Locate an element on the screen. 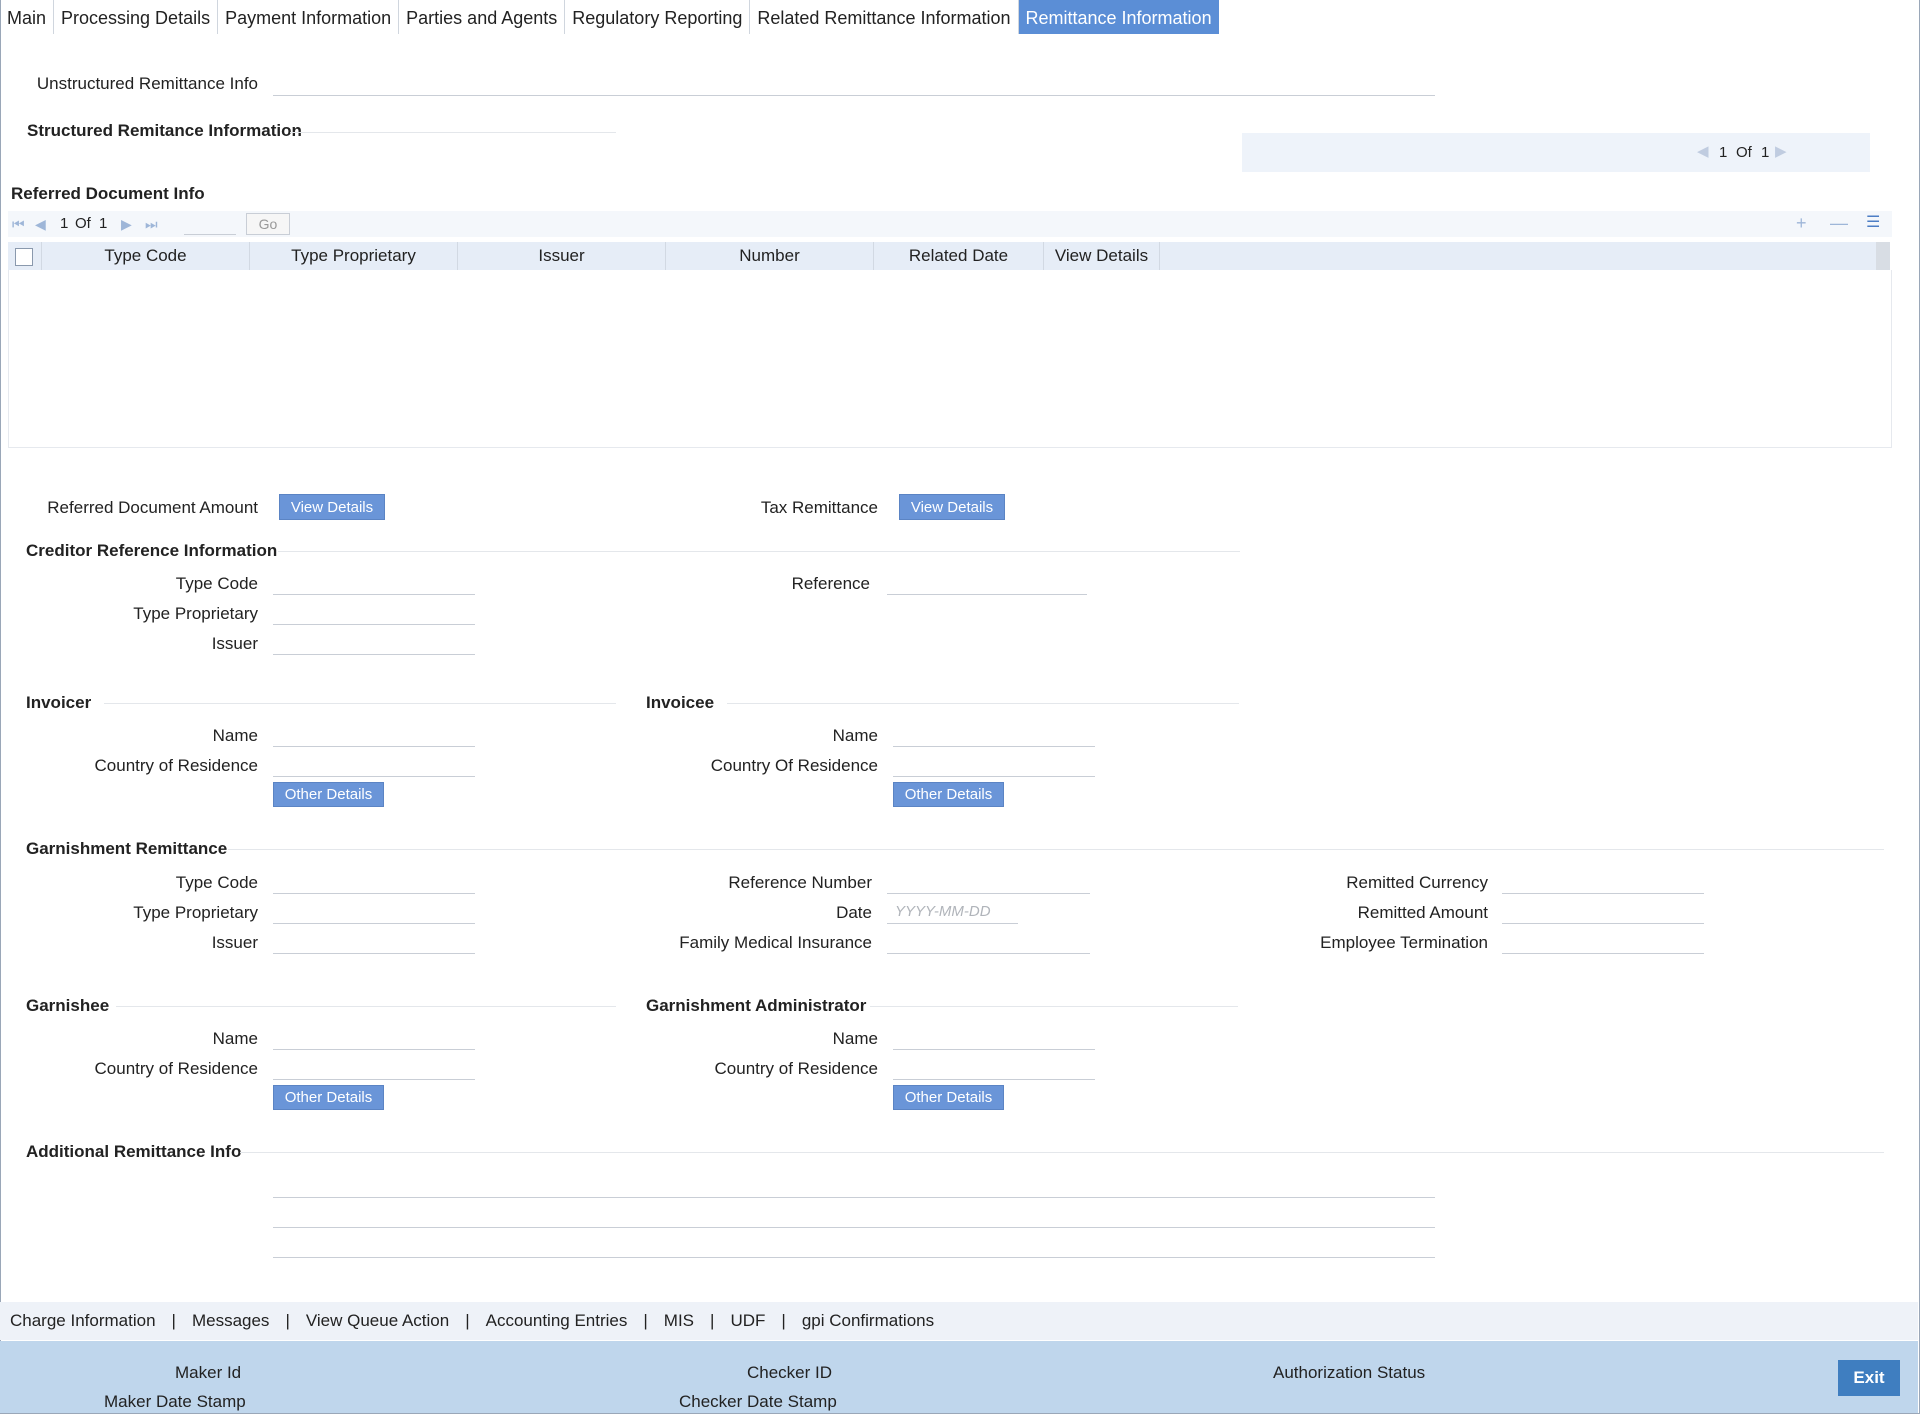 This screenshot has height=1414, width=1920. garnishment-admin-name-input is located at coordinates (994, 1038).